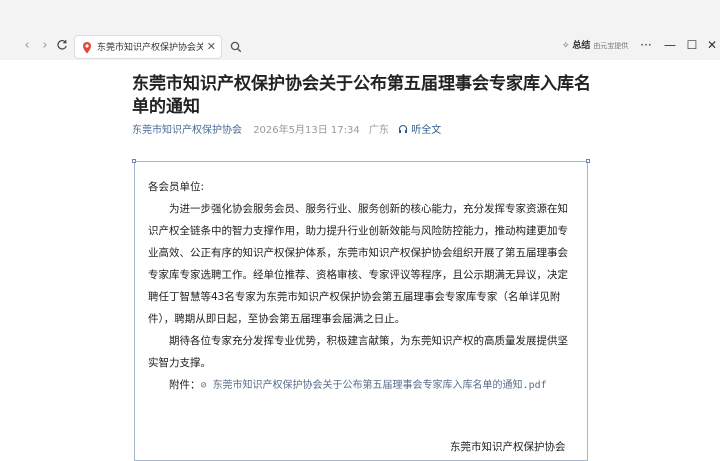  What do you see at coordinates (87, 47) in the screenshot?
I see `location-pin-icon` at bounding box center [87, 47].